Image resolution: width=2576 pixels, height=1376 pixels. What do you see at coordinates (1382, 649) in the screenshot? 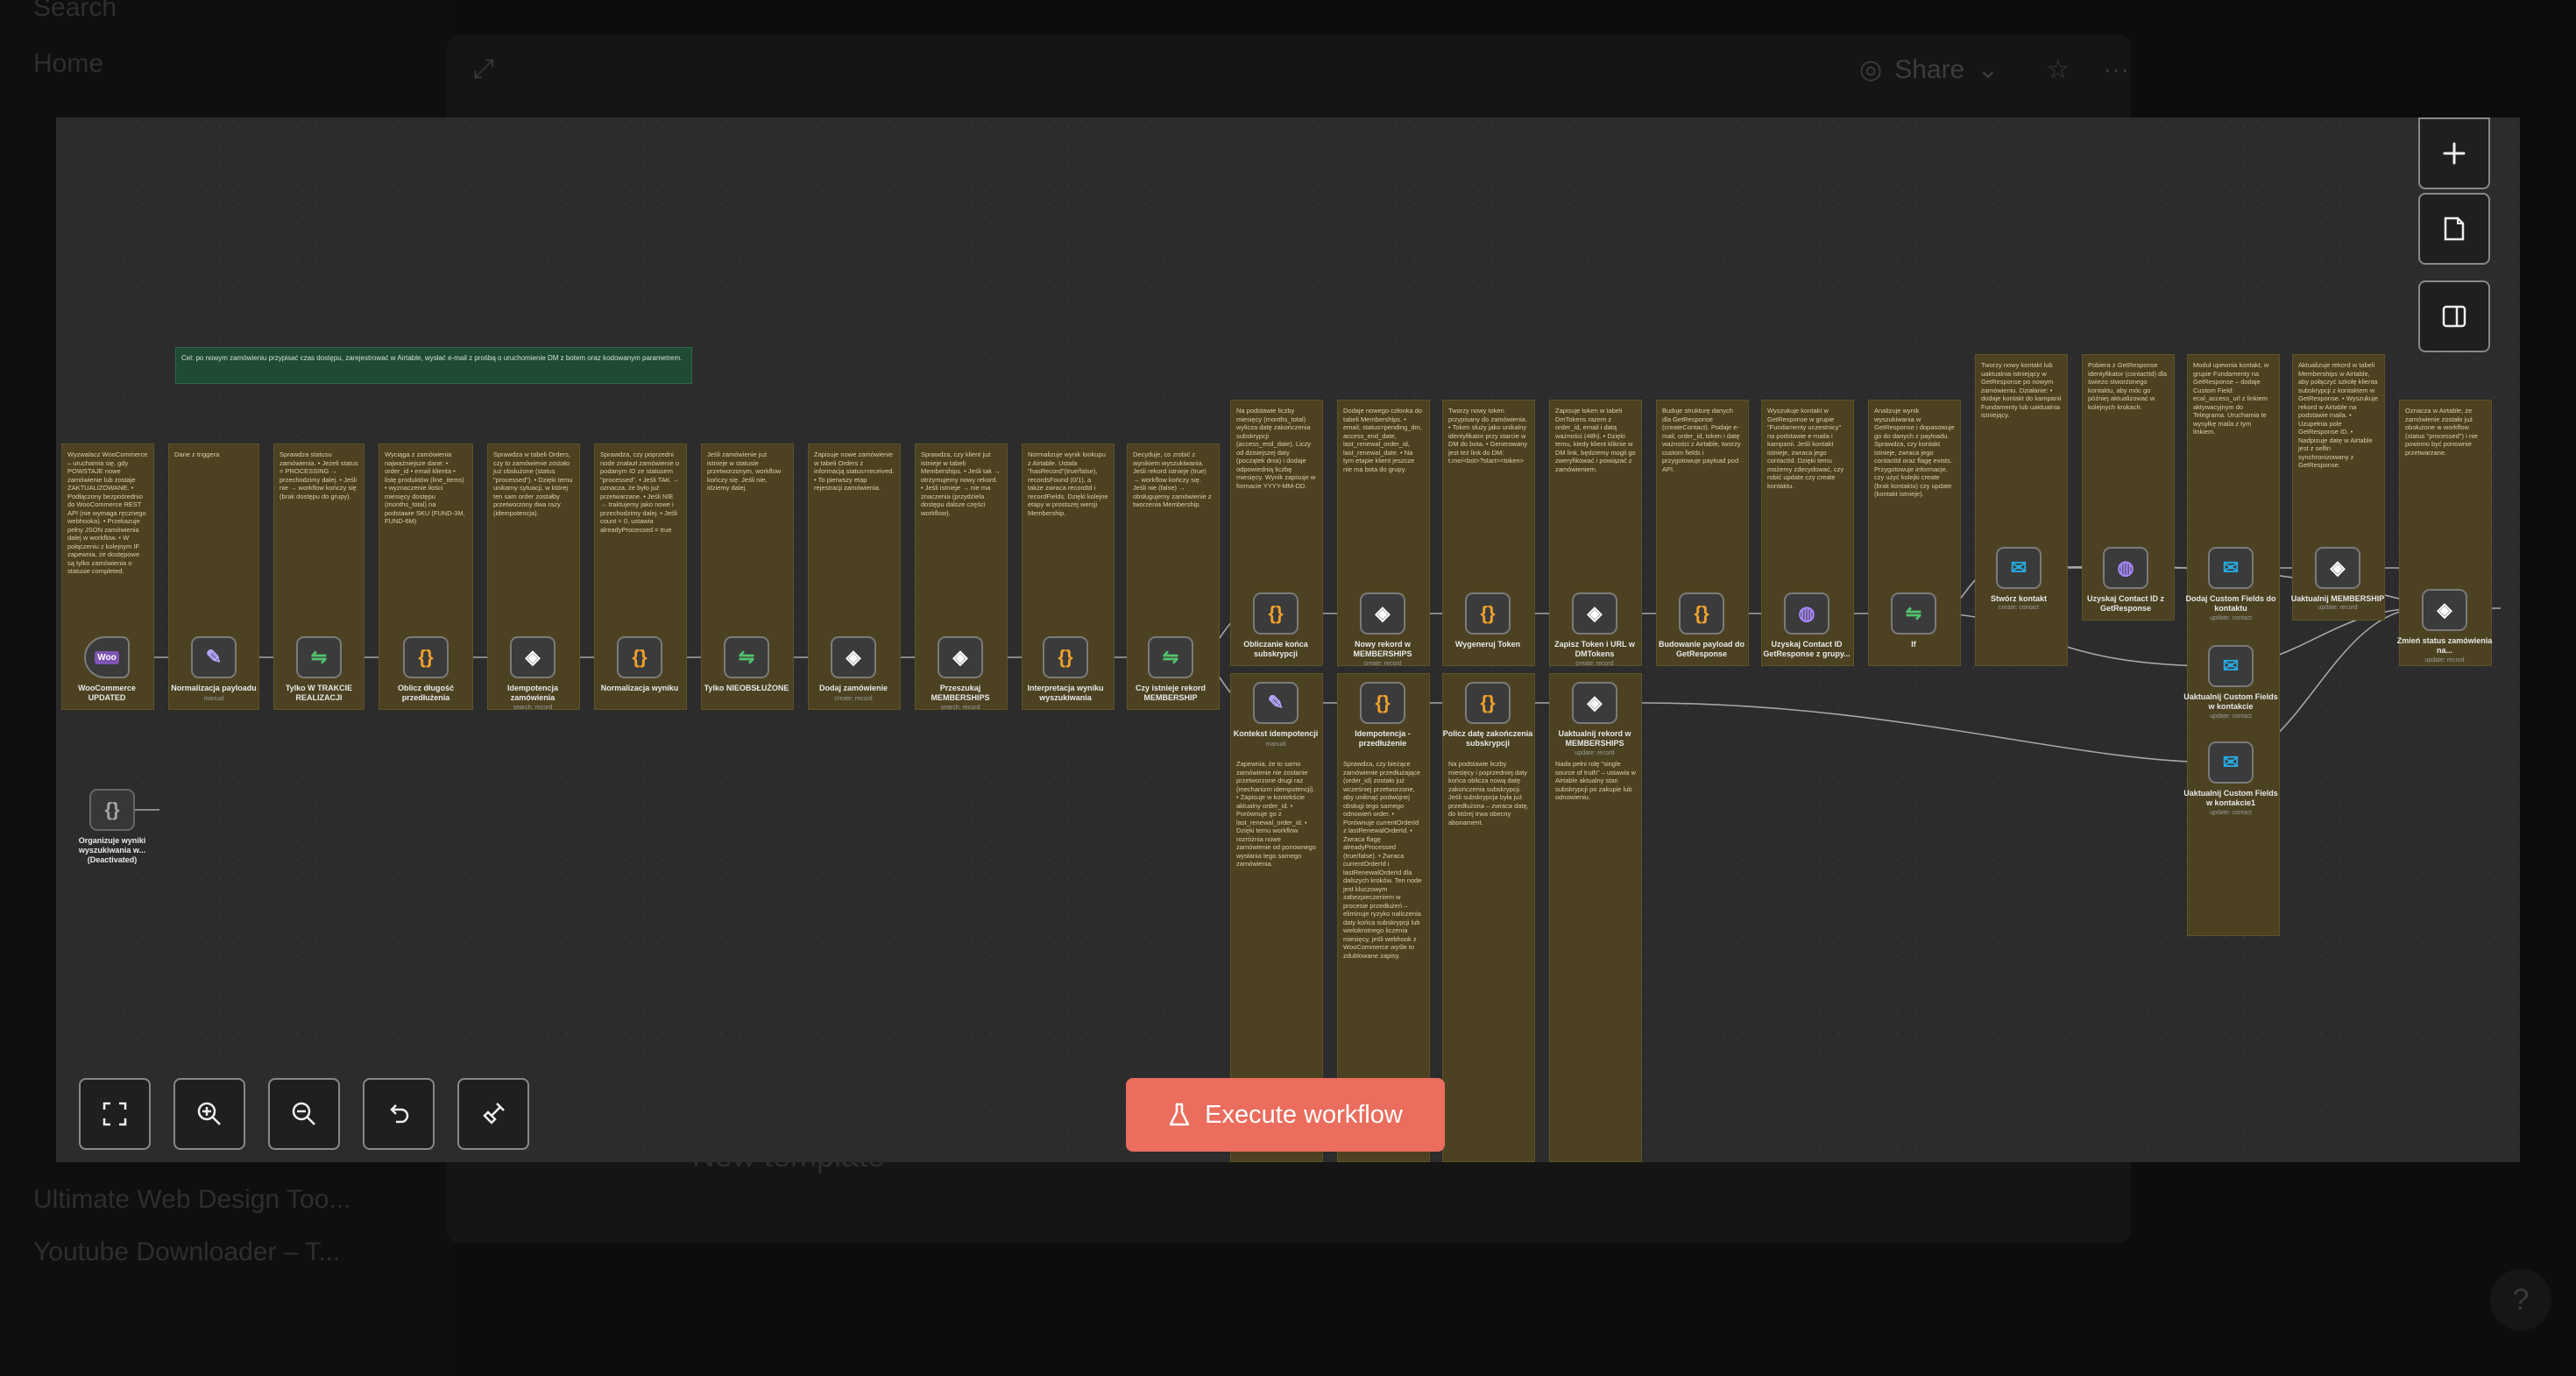
I see `node-label: Nowy rekord w MEMBERSHIPS` at bounding box center [1382, 649].